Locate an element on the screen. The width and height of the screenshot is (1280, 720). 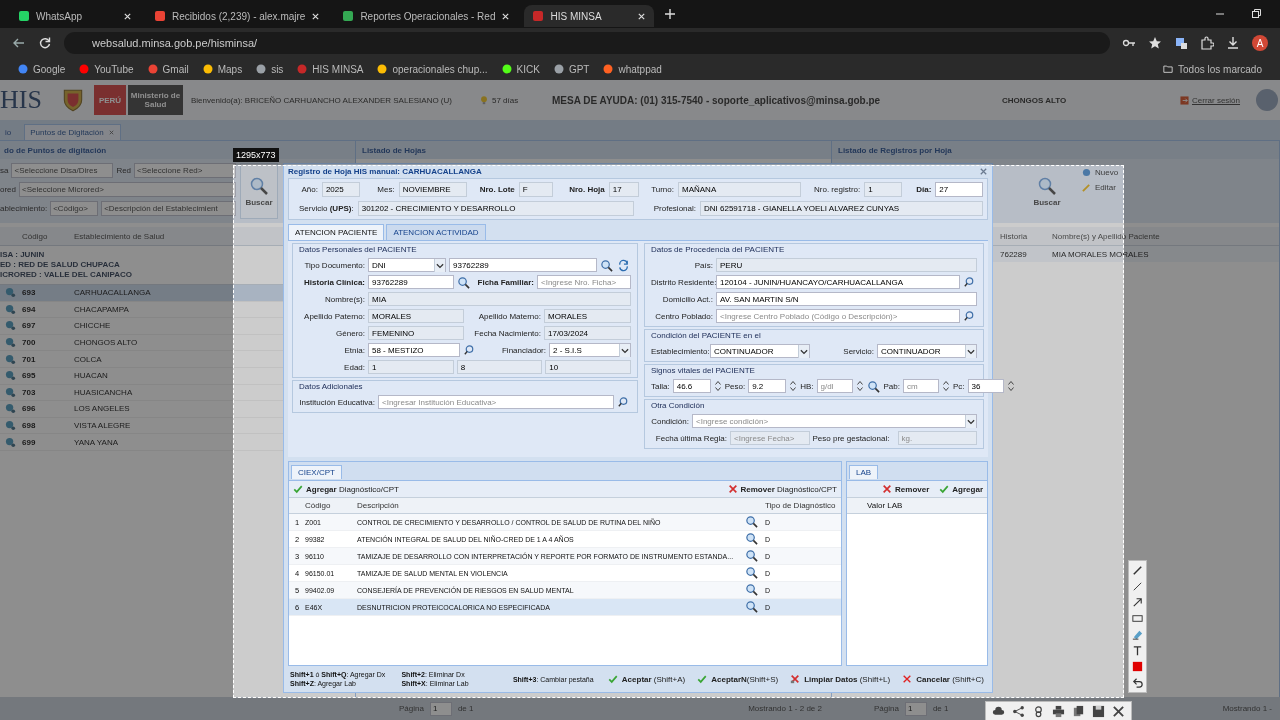
number-field: cm is located at coordinates (920, 386).